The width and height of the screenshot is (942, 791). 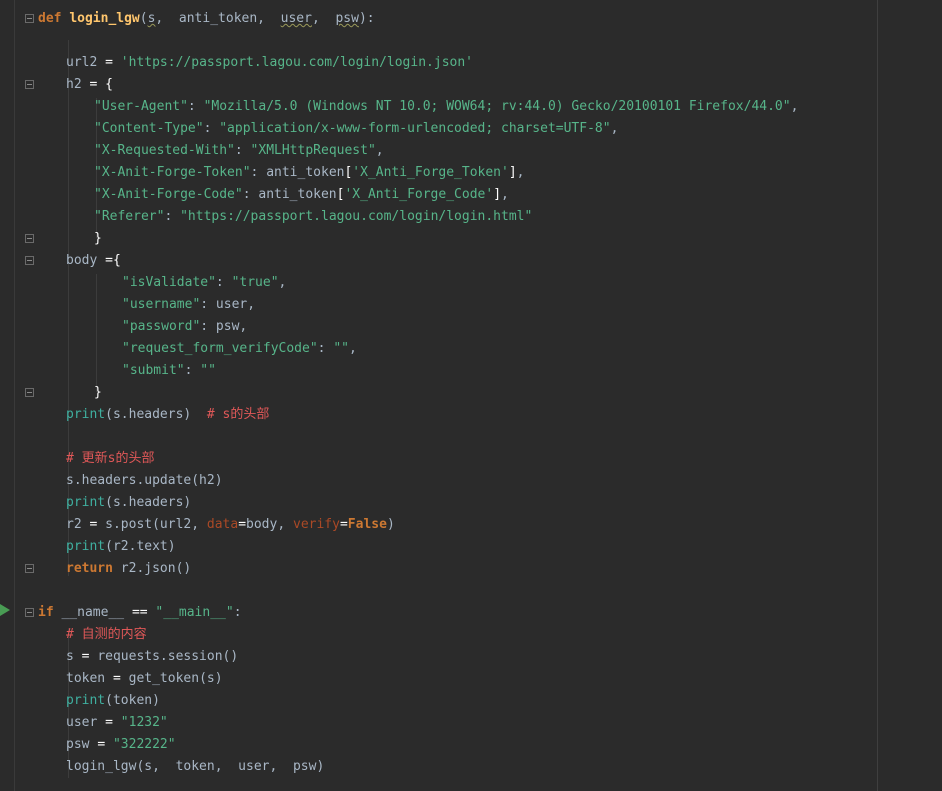 I want to click on code-token: verify, so click(x=316, y=524).